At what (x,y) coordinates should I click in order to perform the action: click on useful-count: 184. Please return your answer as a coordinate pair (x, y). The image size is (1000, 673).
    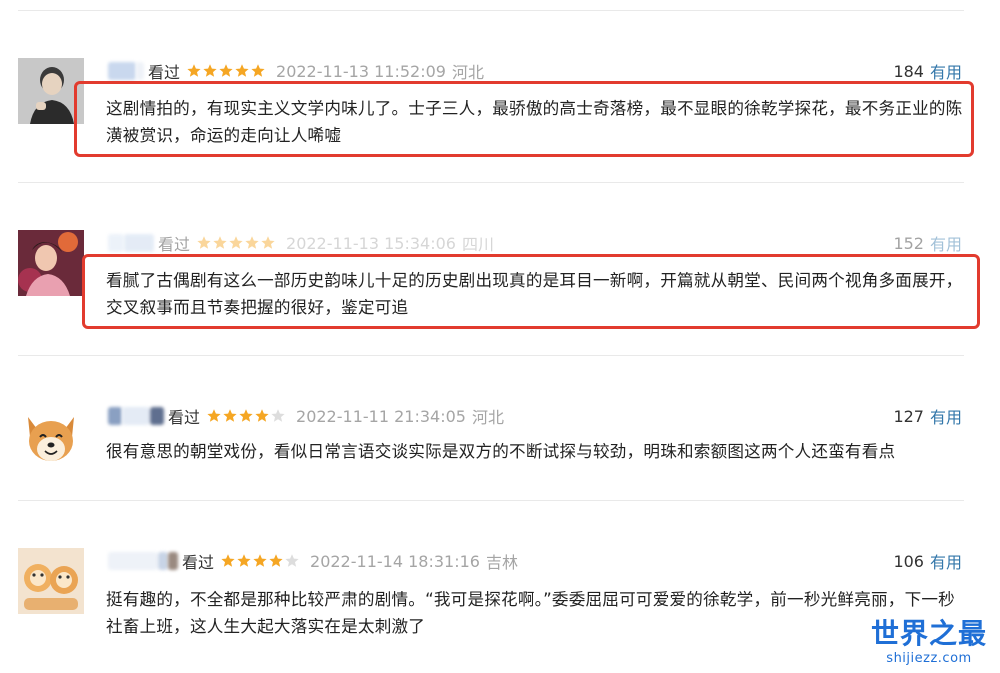
    Looking at the image, I should click on (908, 71).